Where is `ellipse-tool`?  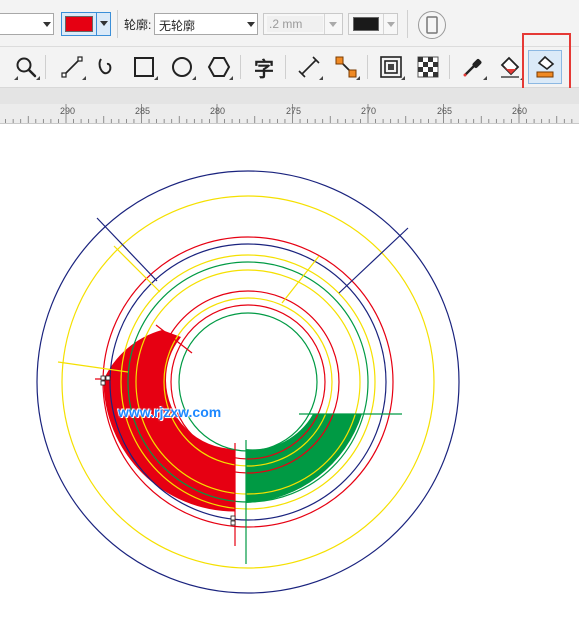 ellipse-tool is located at coordinates (182, 67).